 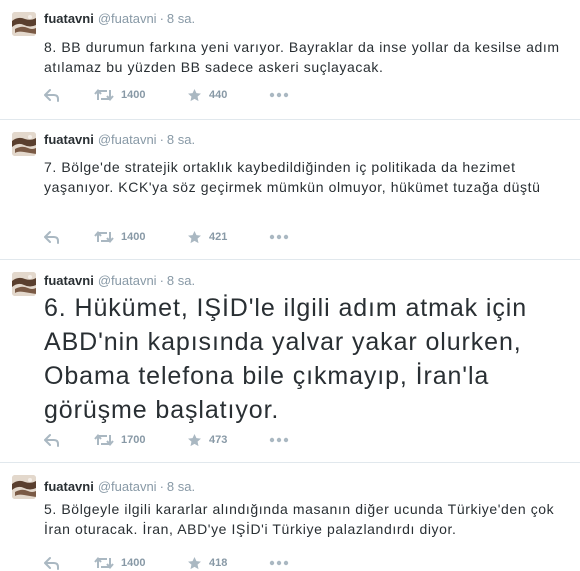 What do you see at coordinates (207, 237) in the screenshot?
I see `favorite-button: 421` at bounding box center [207, 237].